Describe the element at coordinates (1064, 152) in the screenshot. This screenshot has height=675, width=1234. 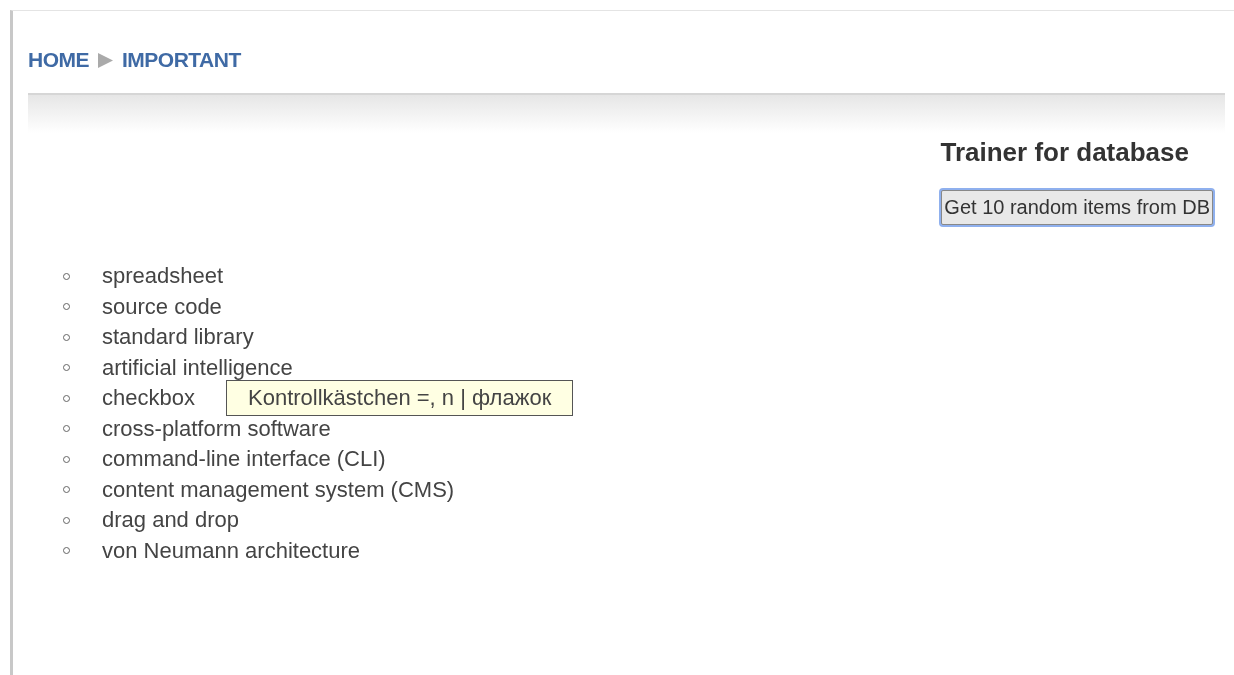
I see `page-title: Trainer for database` at that location.